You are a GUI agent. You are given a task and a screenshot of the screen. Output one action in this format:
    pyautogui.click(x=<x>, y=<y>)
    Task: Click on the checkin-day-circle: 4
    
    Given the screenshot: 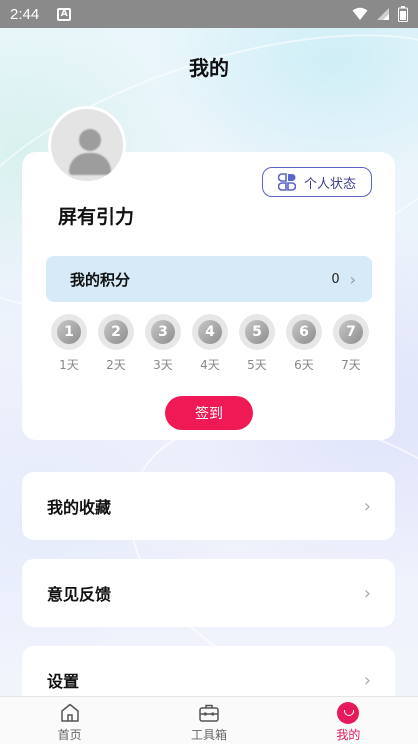 What is the action you would take?
    pyautogui.click(x=210, y=332)
    